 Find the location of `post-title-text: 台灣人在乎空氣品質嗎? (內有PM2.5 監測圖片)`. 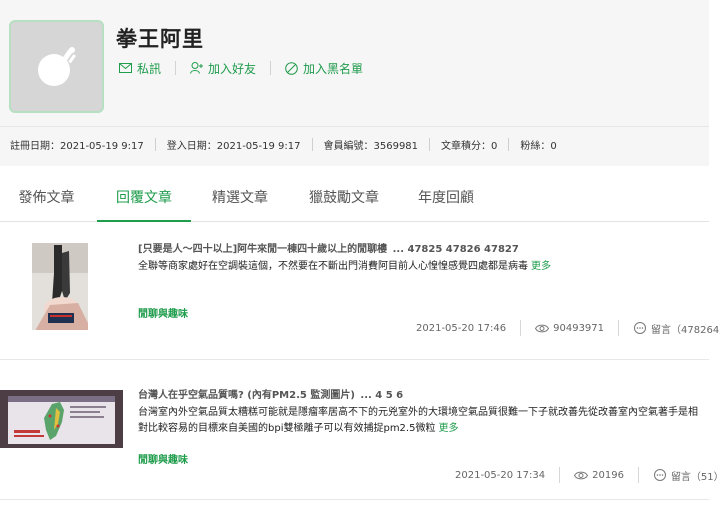

post-title-text: 台灣人在乎空氣品質嗎? (內有PM2.5 監測圖片) is located at coordinates (246, 395).